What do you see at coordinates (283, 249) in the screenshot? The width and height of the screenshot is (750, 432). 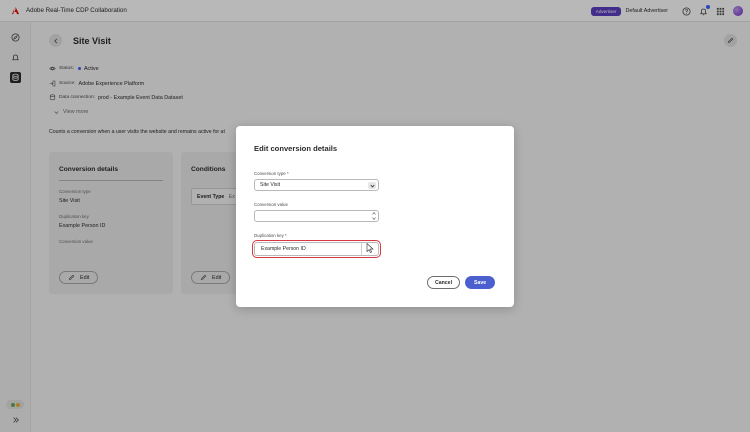 I see `duplication-key-value: Example Person ID` at bounding box center [283, 249].